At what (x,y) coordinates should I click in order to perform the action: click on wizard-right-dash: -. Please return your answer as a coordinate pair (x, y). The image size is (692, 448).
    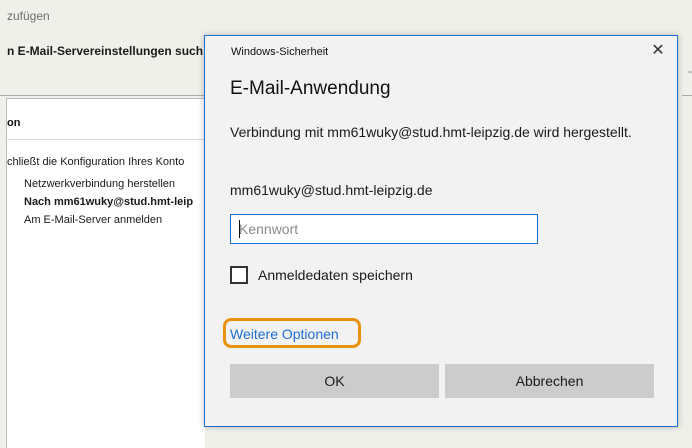
    Looking at the image, I should click on (690, 71).